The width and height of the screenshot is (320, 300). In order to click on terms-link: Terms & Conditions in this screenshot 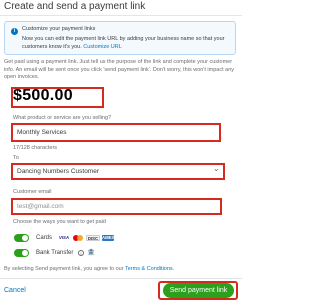, I will do `click(149, 269)`.